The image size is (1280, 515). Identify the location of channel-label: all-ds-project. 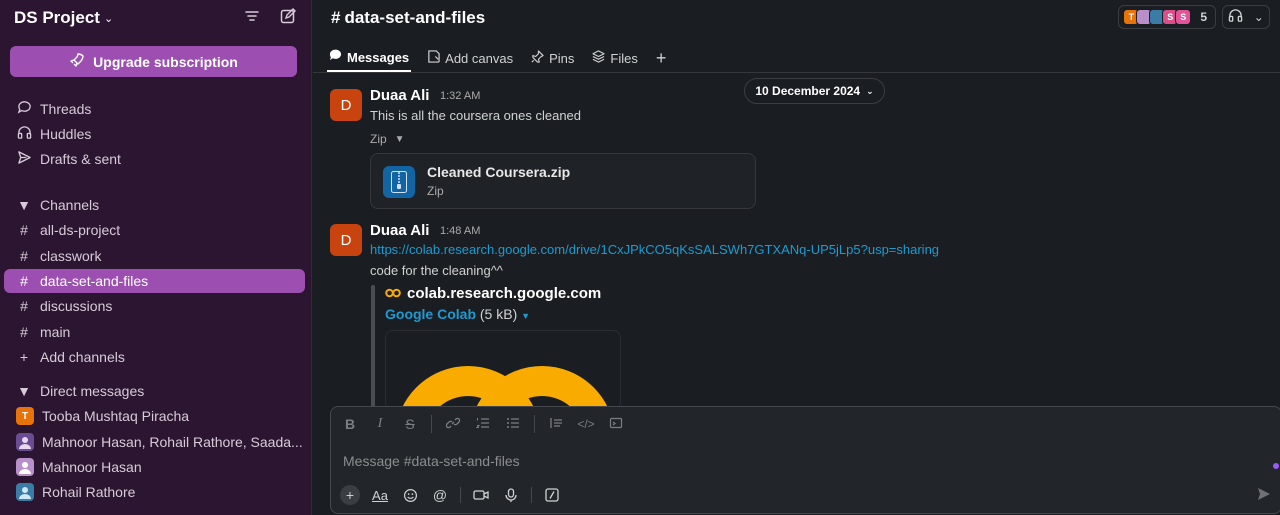
(80, 230).